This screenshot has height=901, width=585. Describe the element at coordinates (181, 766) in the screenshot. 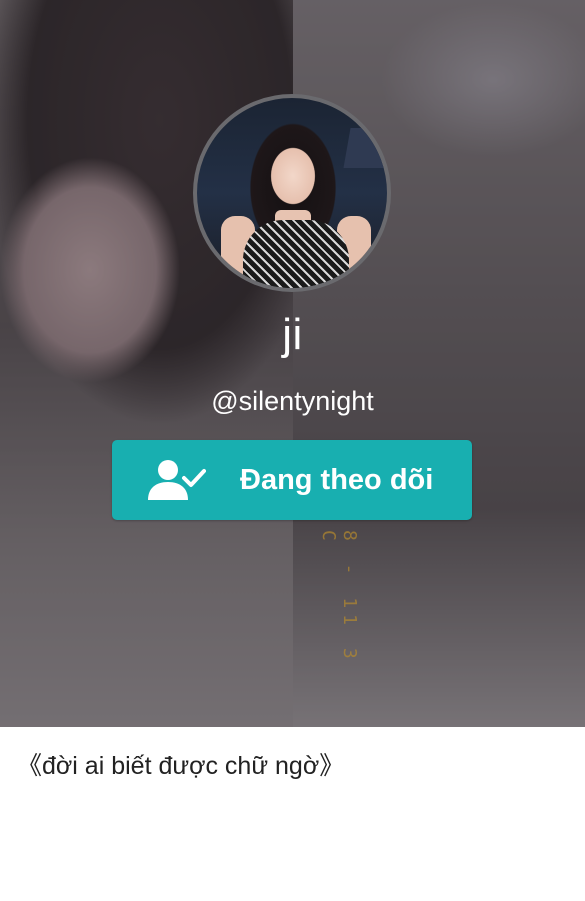

I see `profile-bio: 《đời ai biết được chữ ngờ》` at that location.